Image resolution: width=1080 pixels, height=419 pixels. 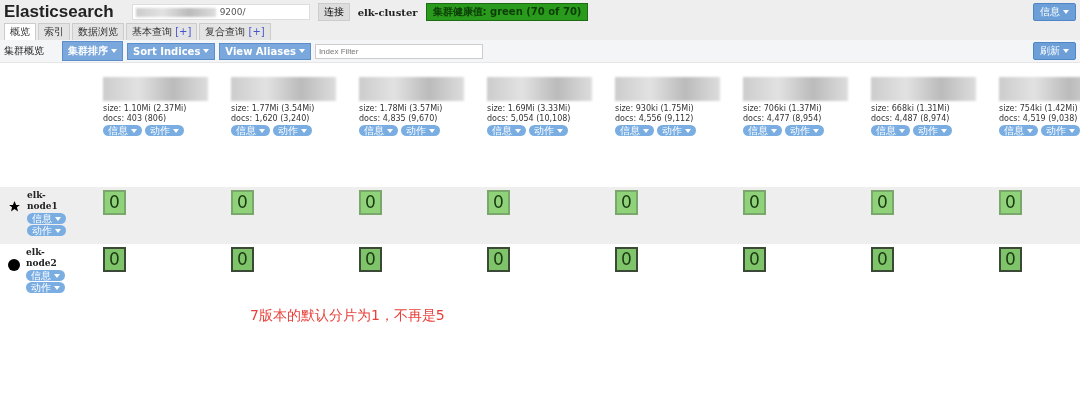 What do you see at coordinates (1039, 118) in the screenshot?
I see `index-docs: docs: 4,519 (9,038)` at bounding box center [1039, 118].